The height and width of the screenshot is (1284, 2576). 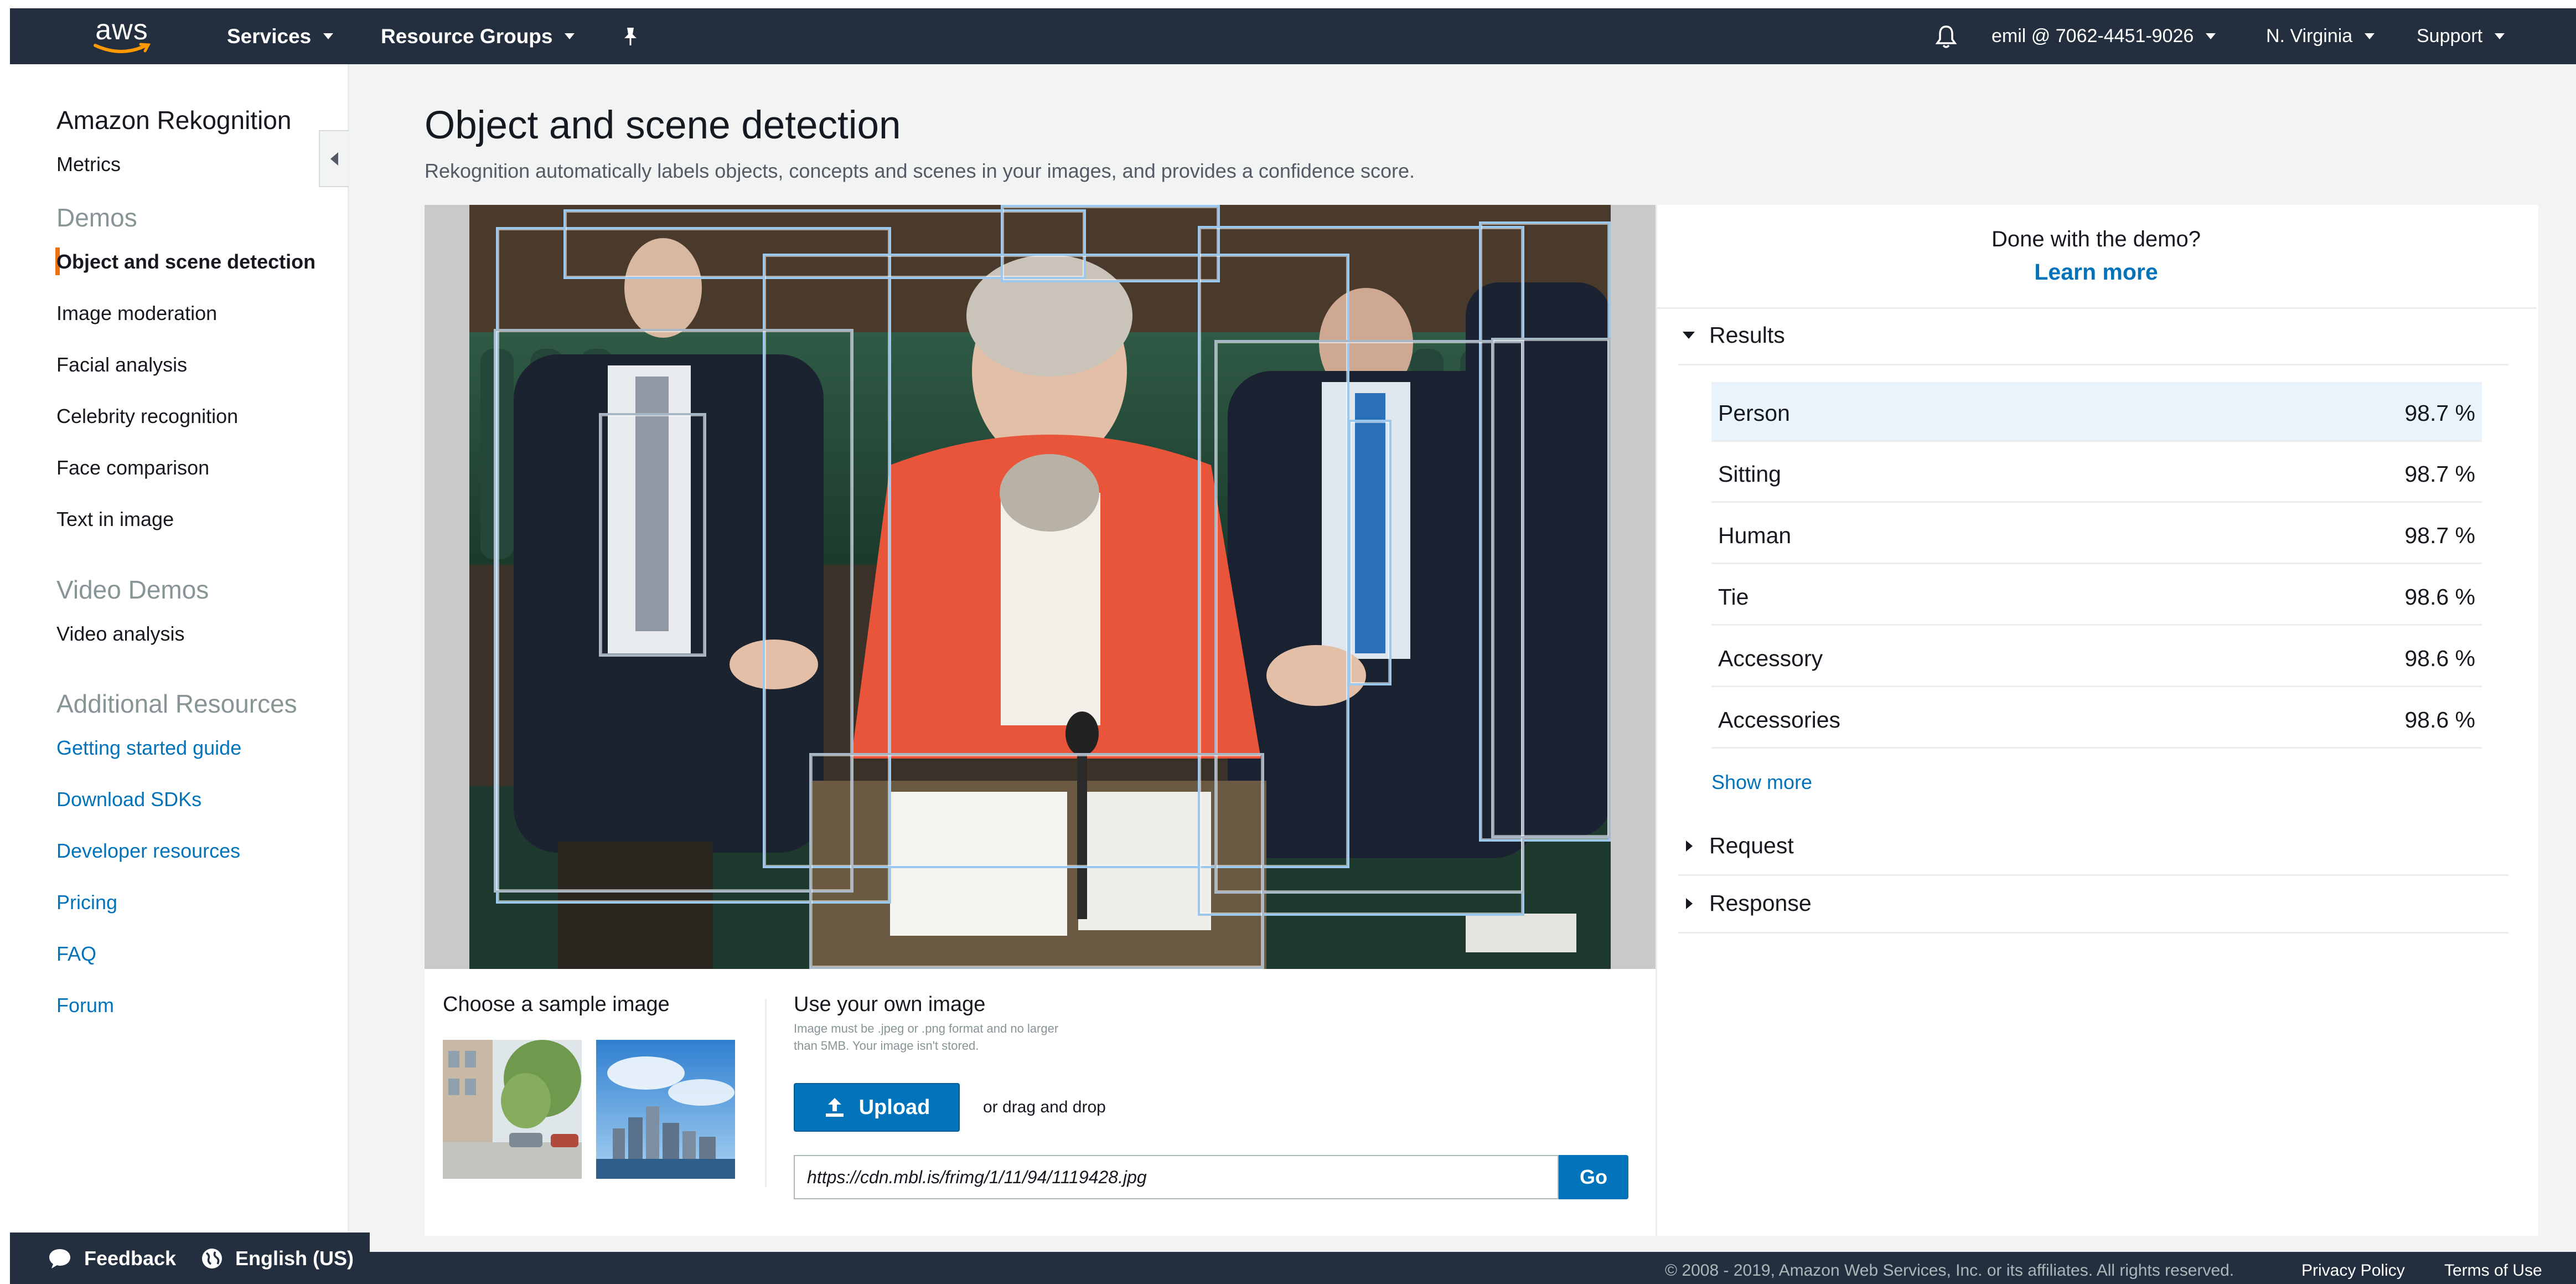 I want to click on footer-bar, so click(x=1473, y=1268).